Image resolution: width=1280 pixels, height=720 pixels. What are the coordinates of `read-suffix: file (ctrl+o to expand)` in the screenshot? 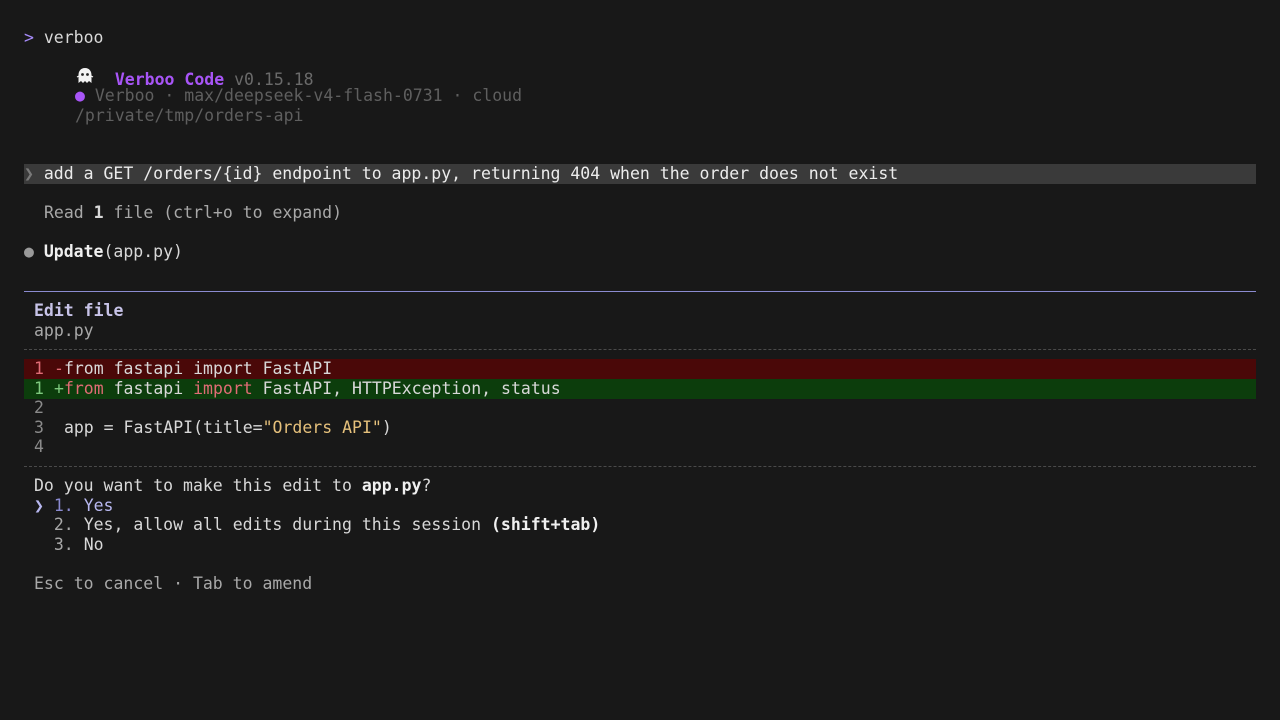 It's located at (223, 212).